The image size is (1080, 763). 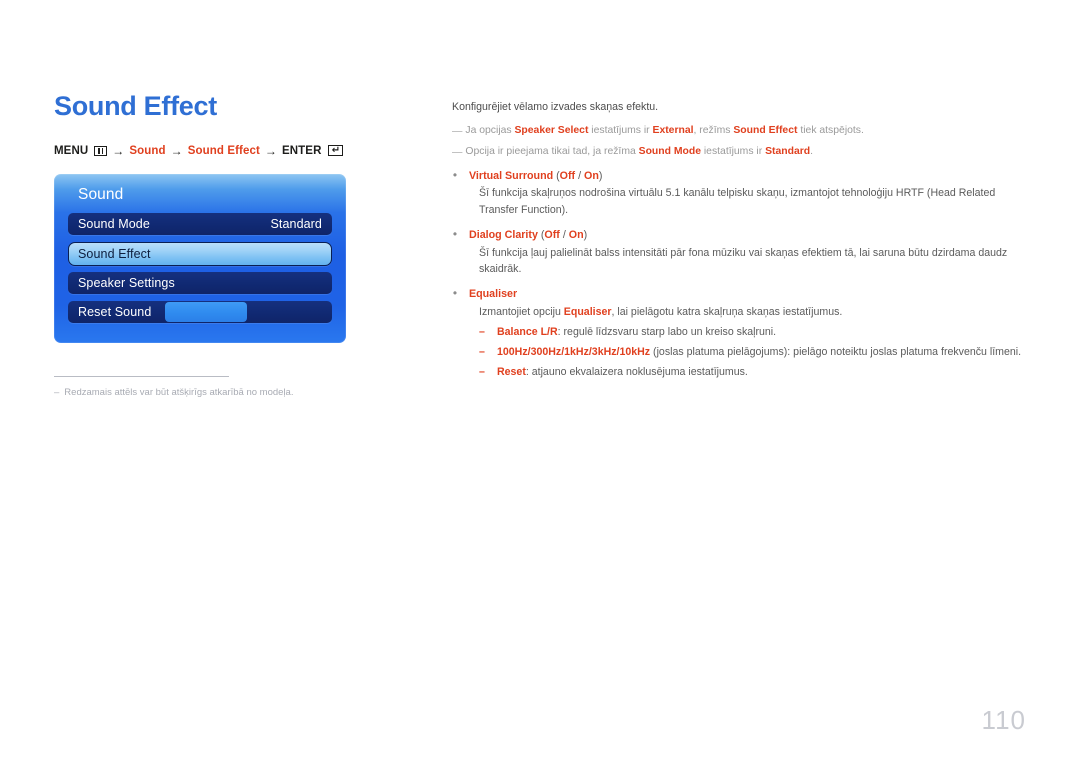 I want to click on breadcrumb-arrow-2: →, so click(x=176, y=150).